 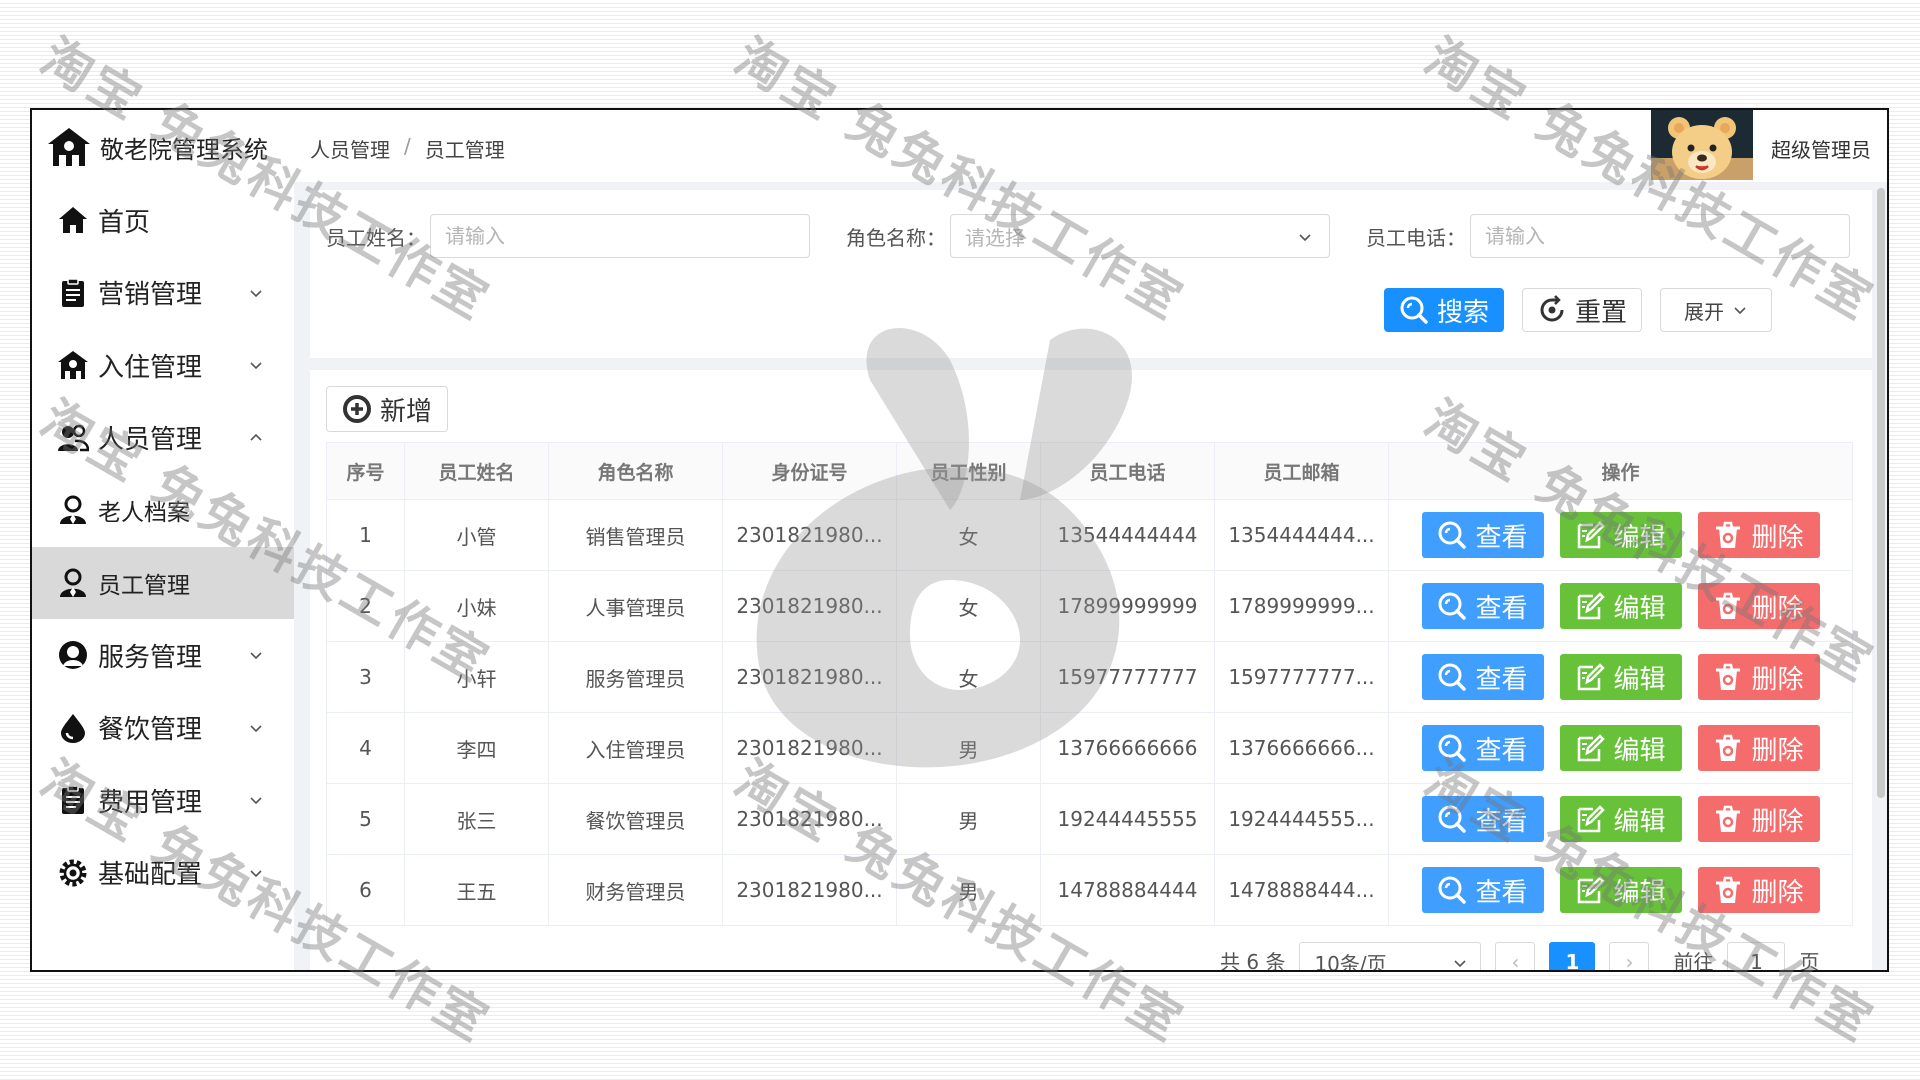 I want to click on sidebar-item-2: 入住管理, so click(x=163, y=365).